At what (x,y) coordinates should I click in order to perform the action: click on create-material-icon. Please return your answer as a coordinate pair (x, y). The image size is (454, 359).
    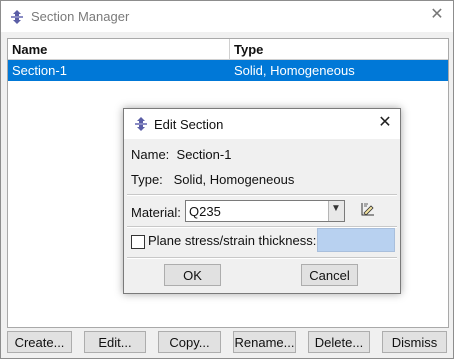
    Looking at the image, I should click on (368, 209).